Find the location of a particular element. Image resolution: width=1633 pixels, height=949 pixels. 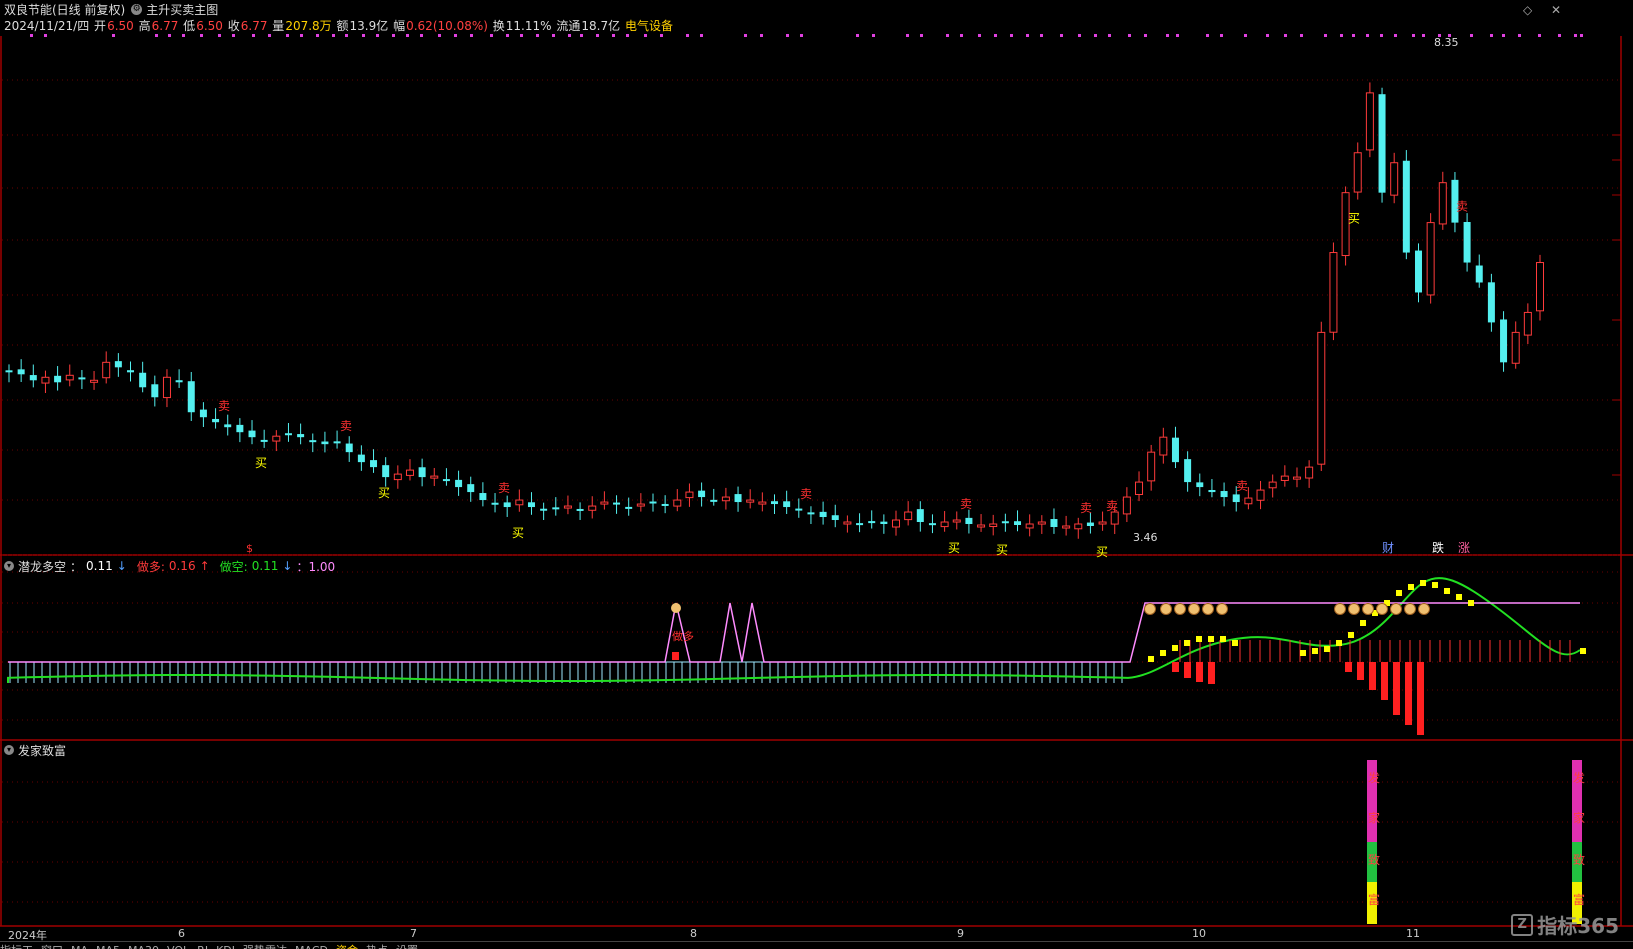

indicator-tab-item: 资金 is located at coordinates (347, 946).